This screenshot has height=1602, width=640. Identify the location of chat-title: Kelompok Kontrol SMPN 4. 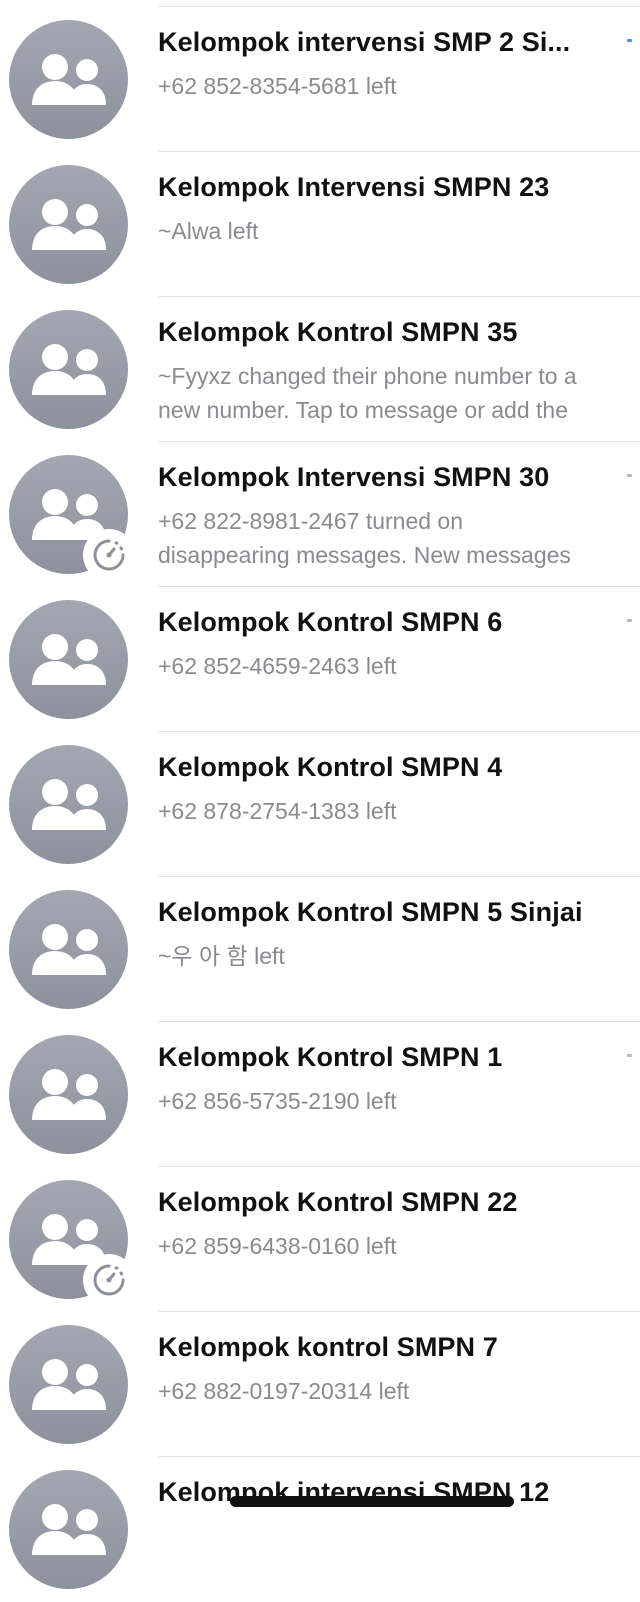
(330, 767).